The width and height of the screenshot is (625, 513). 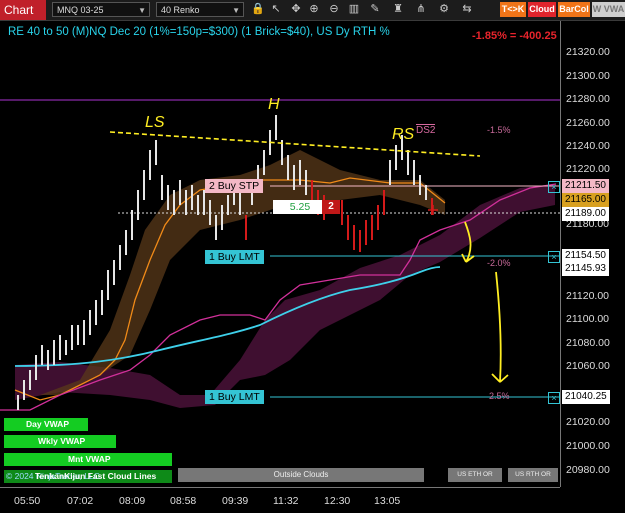 I want to click on x-tick: 13:05, so click(x=387, y=501).